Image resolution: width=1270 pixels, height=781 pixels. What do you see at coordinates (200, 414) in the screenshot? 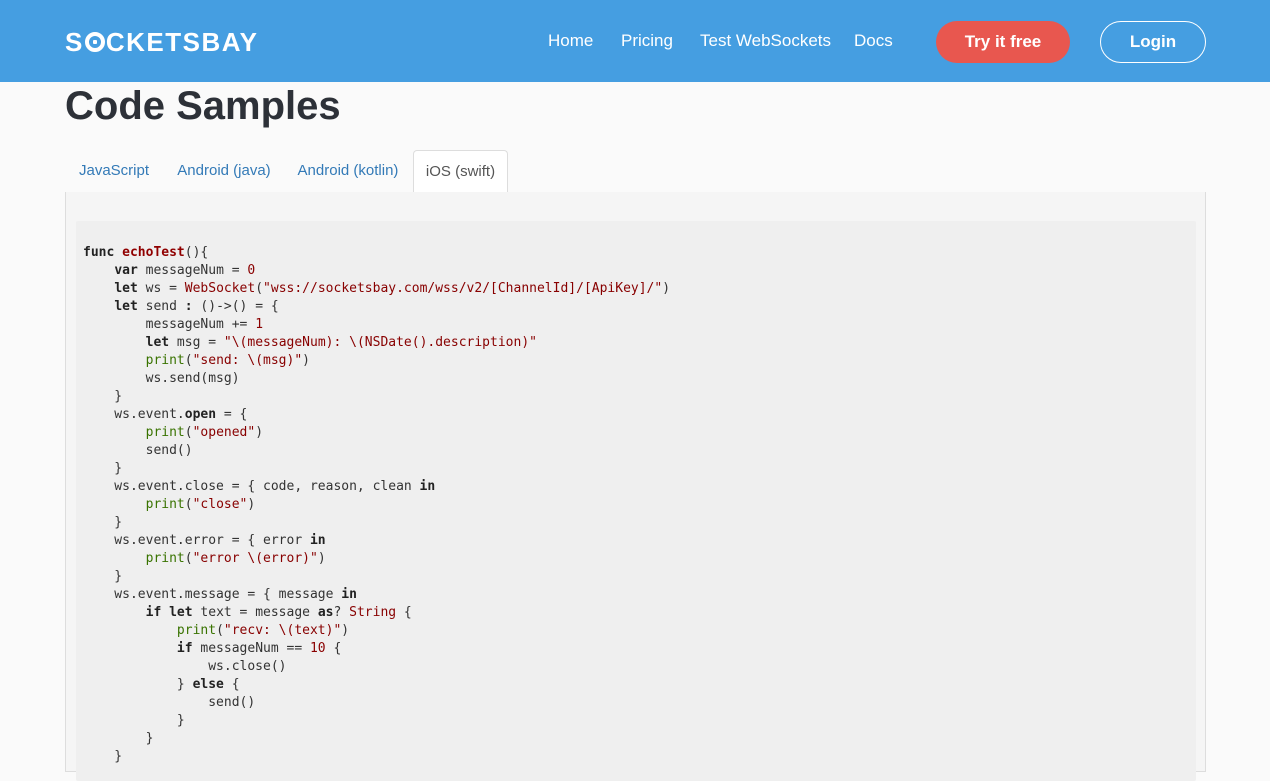
I see `code-token: open` at bounding box center [200, 414].